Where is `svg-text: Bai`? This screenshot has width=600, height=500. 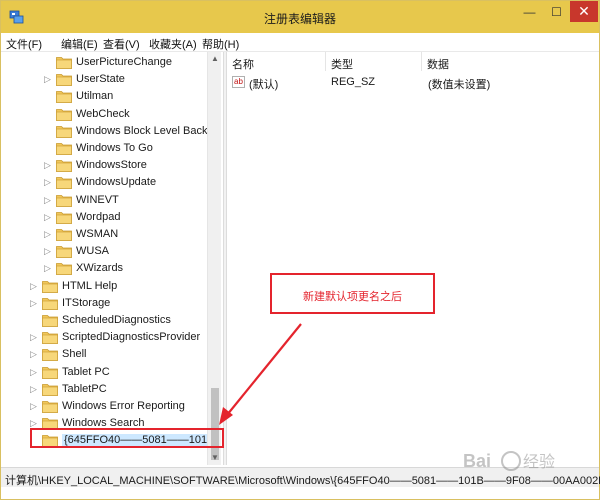
svg-text: Bai is located at coordinates (477, 461).